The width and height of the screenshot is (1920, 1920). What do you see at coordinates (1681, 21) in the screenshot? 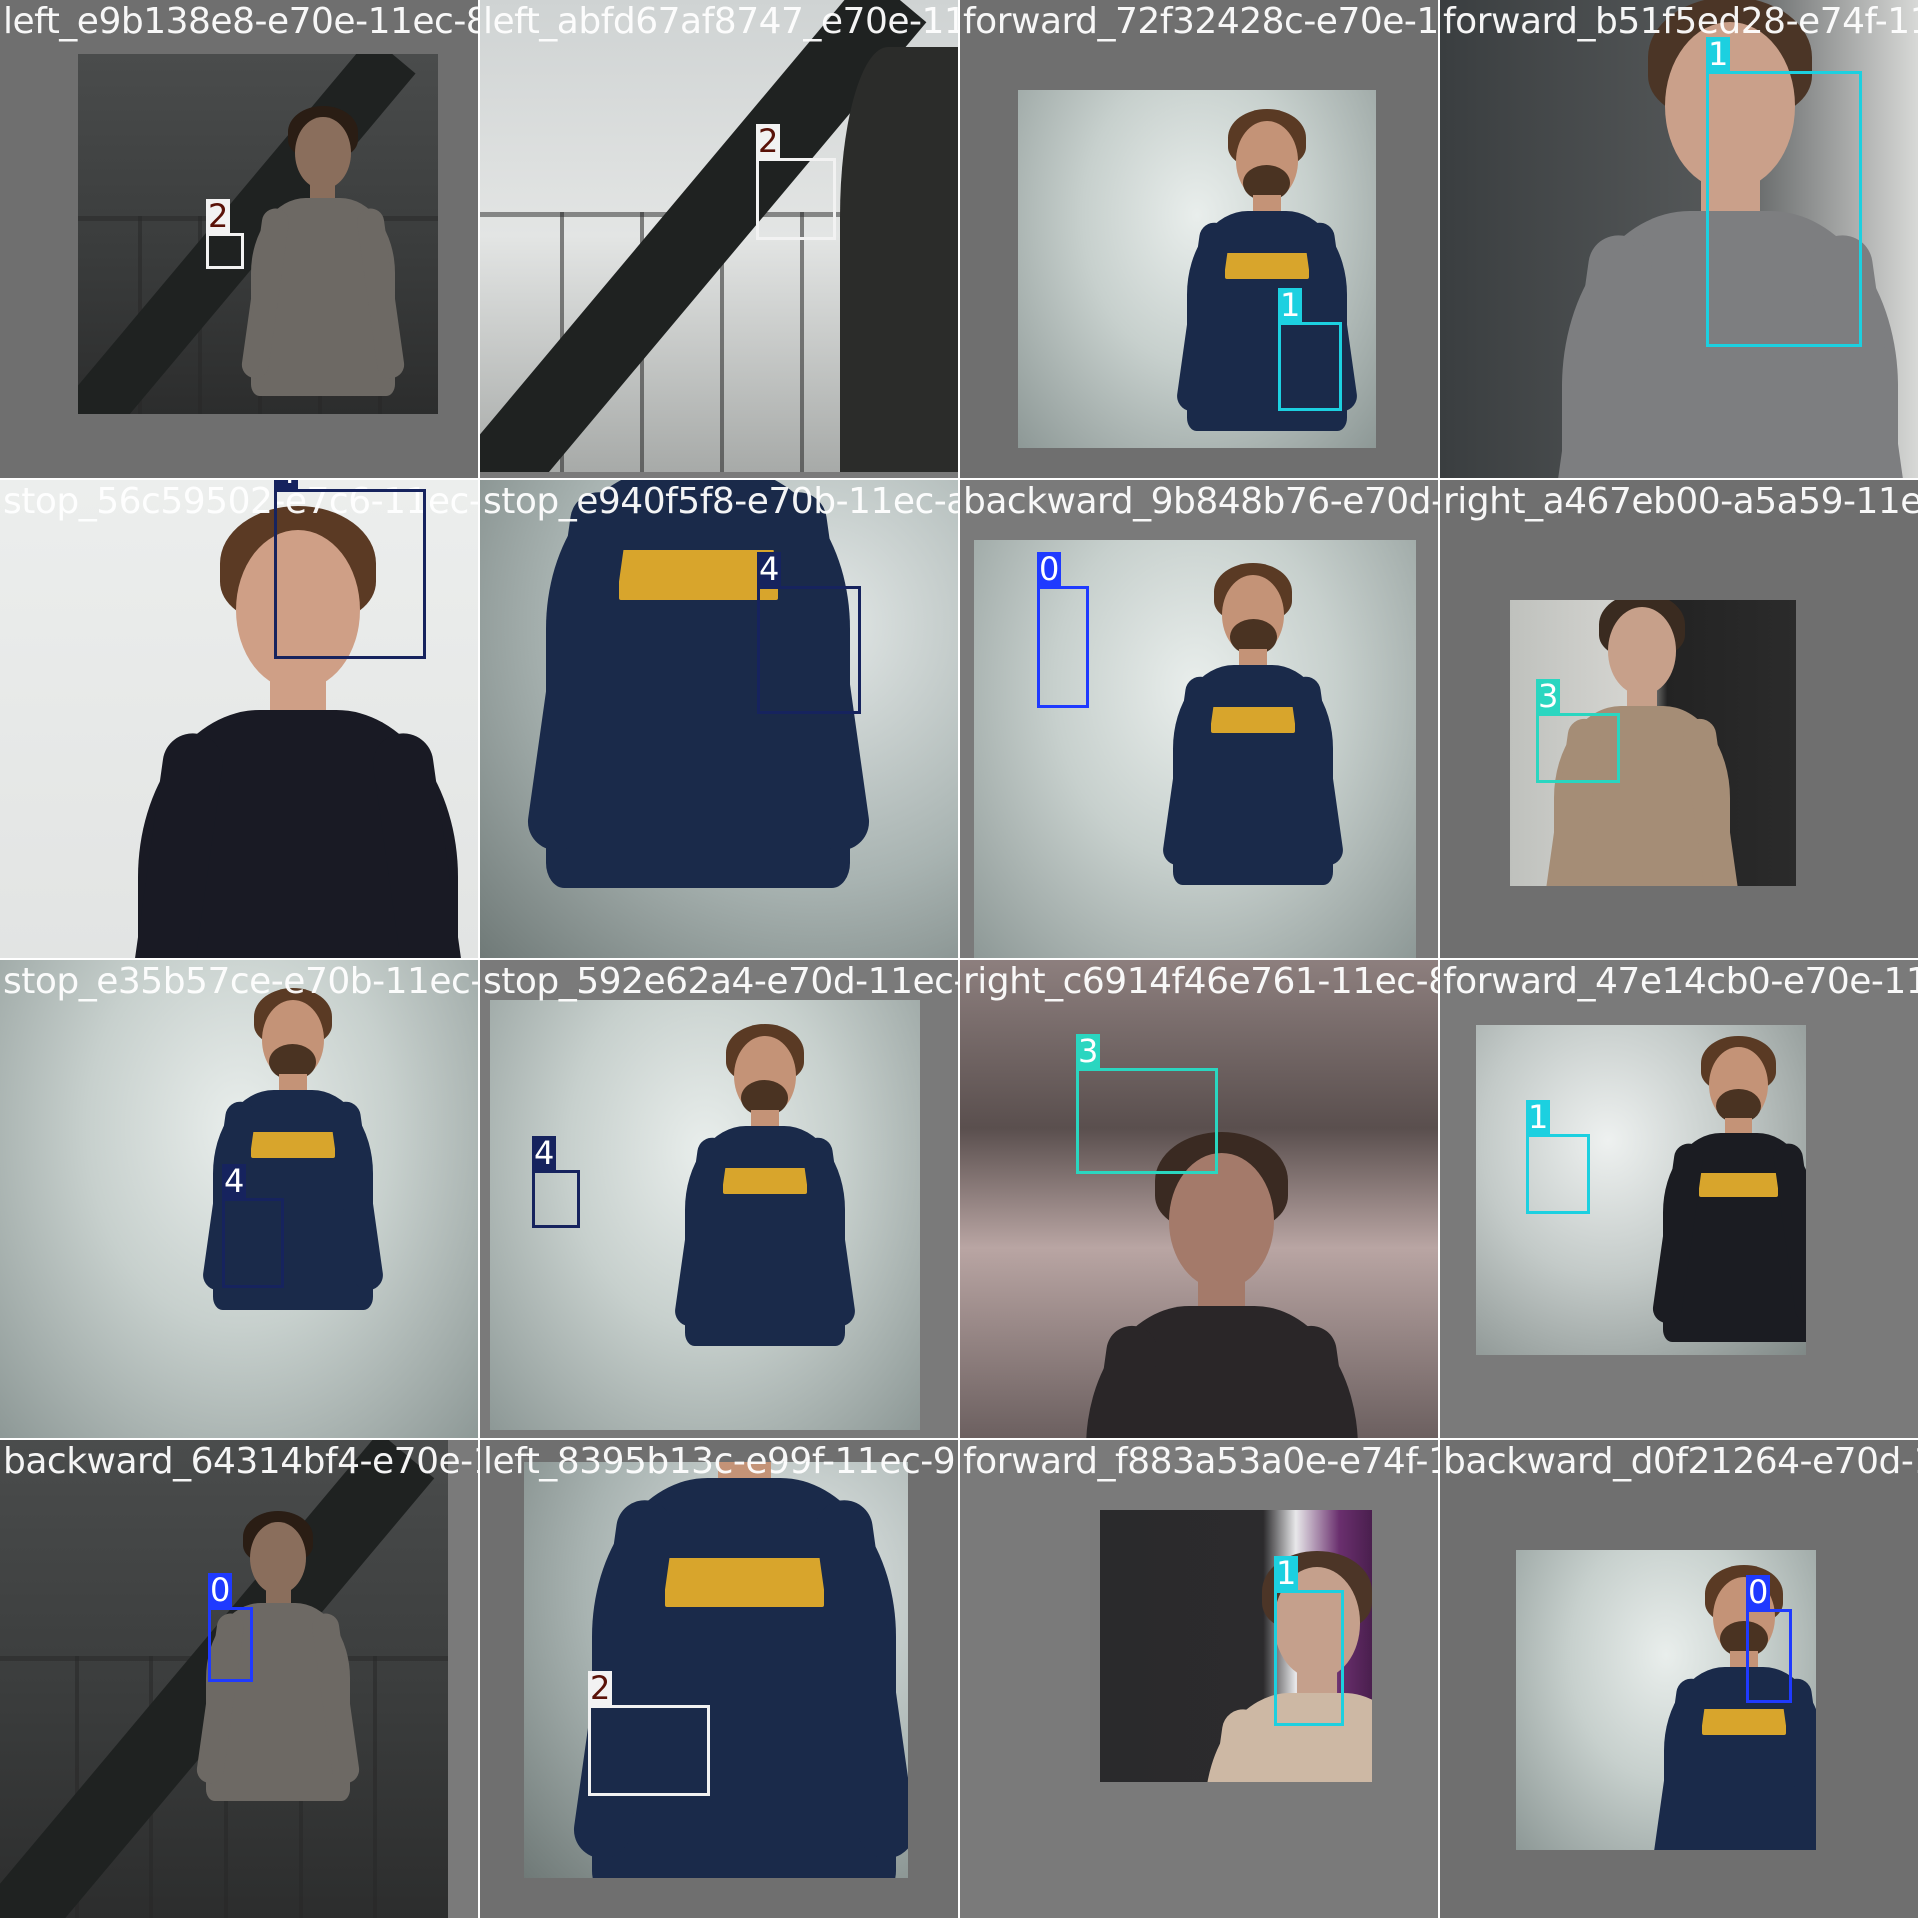
I see `image-filename: forward_b51f5ed28-e74f-11ec` at bounding box center [1681, 21].